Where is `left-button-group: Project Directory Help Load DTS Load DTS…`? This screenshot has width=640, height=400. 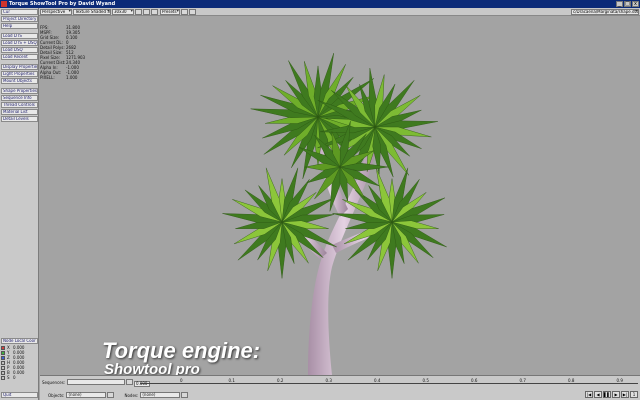 left-button-group: Project Directory Help Load DTS Load DTS… is located at coordinates (19, 69).